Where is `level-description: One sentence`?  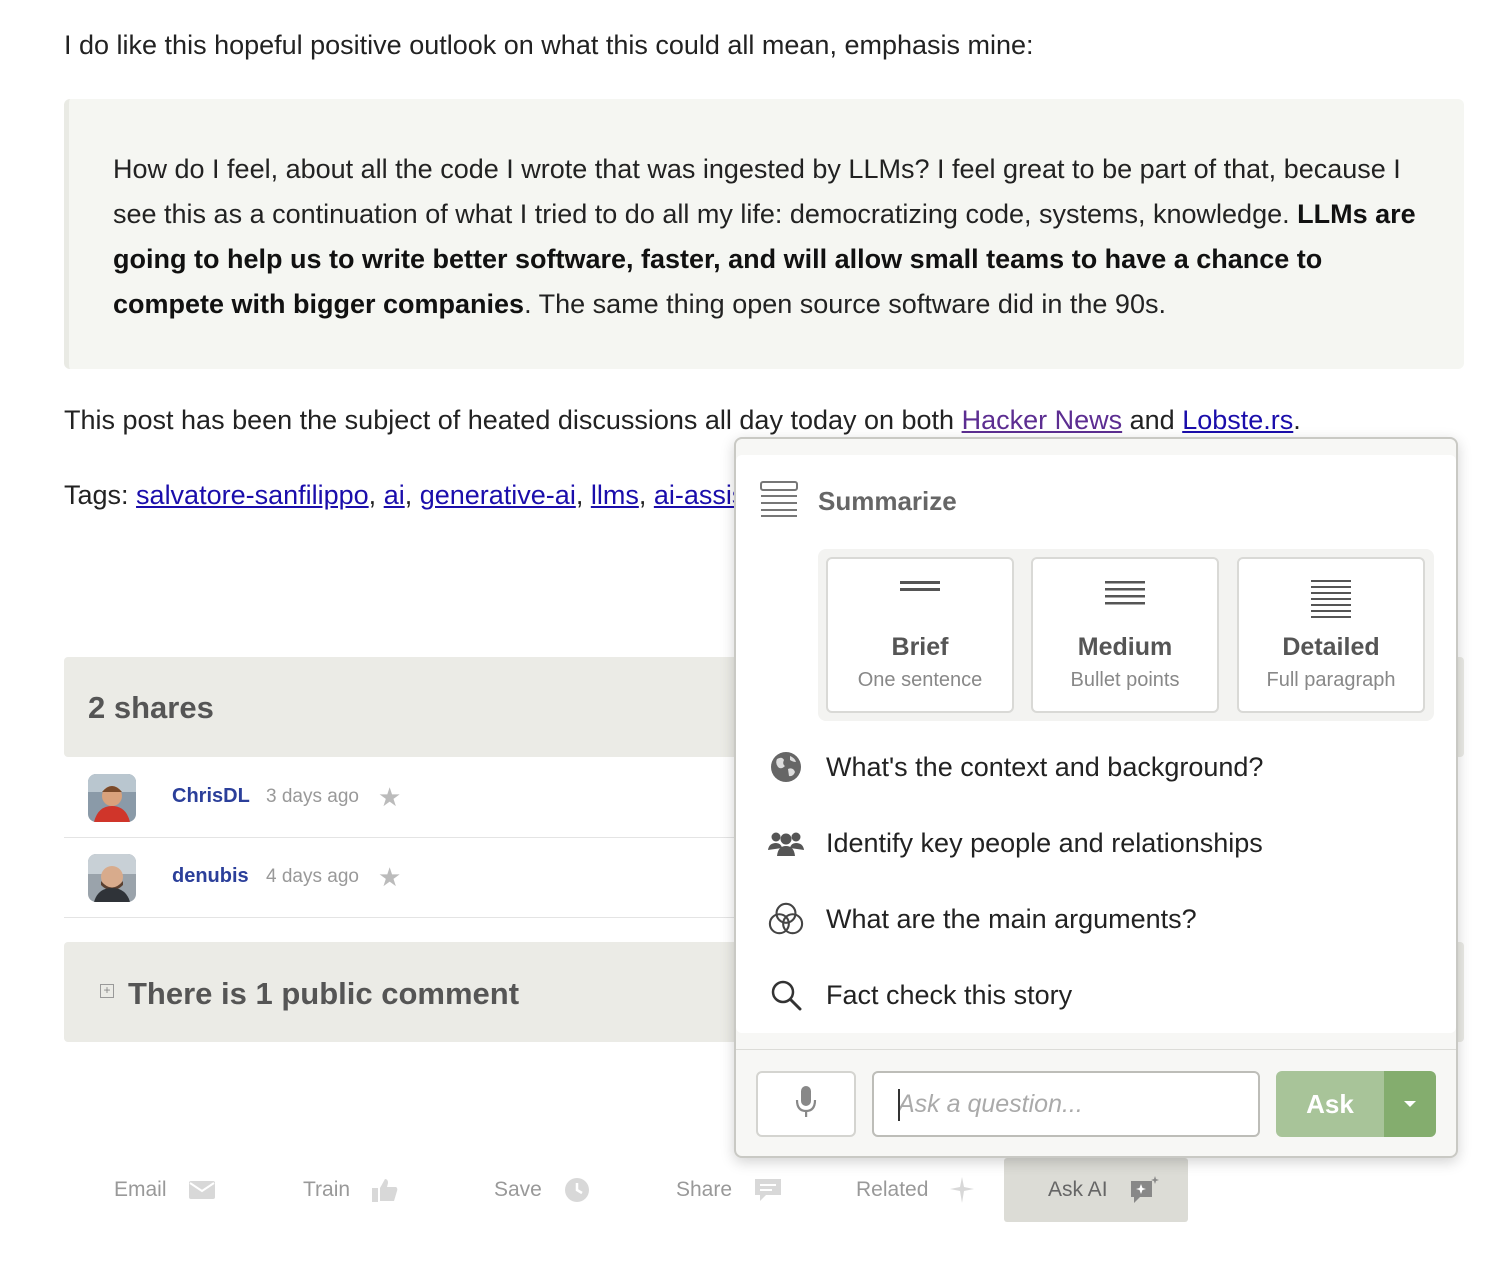 level-description: One sentence is located at coordinates (920, 680).